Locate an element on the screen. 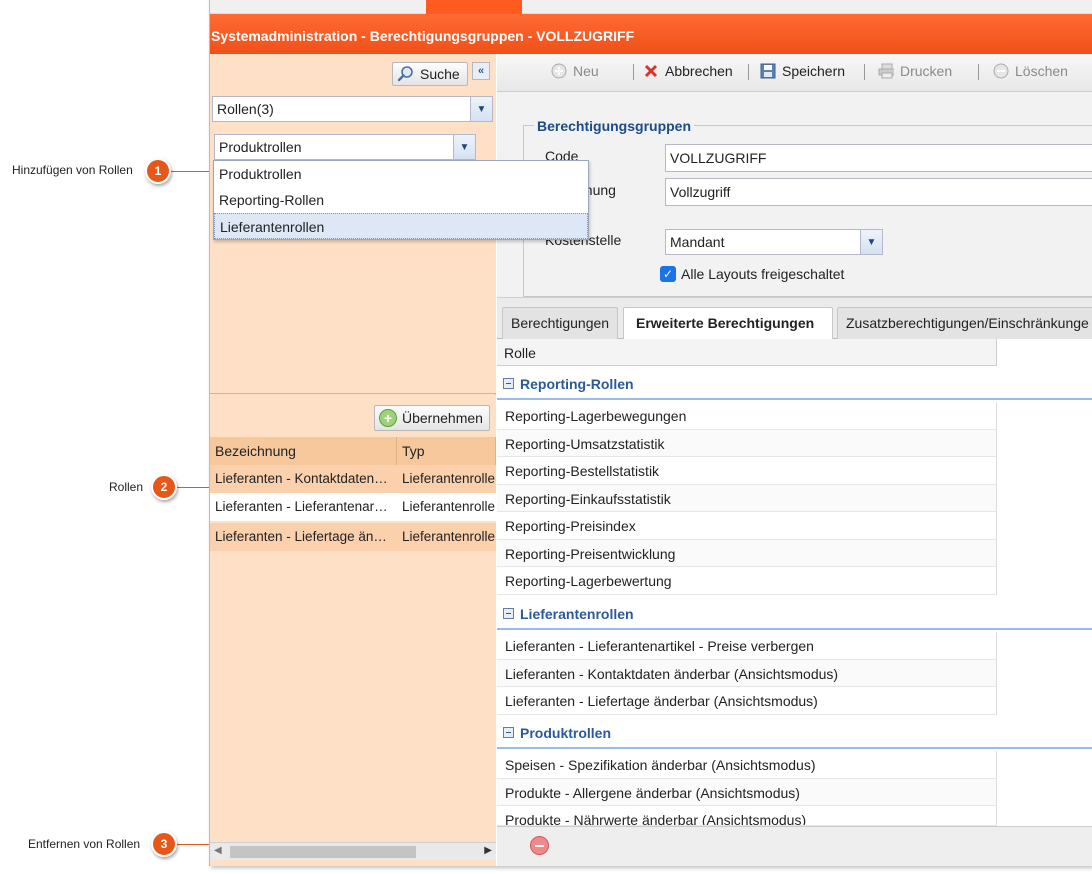  layouts-checkbox: ✓ is located at coordinates (668, 274).